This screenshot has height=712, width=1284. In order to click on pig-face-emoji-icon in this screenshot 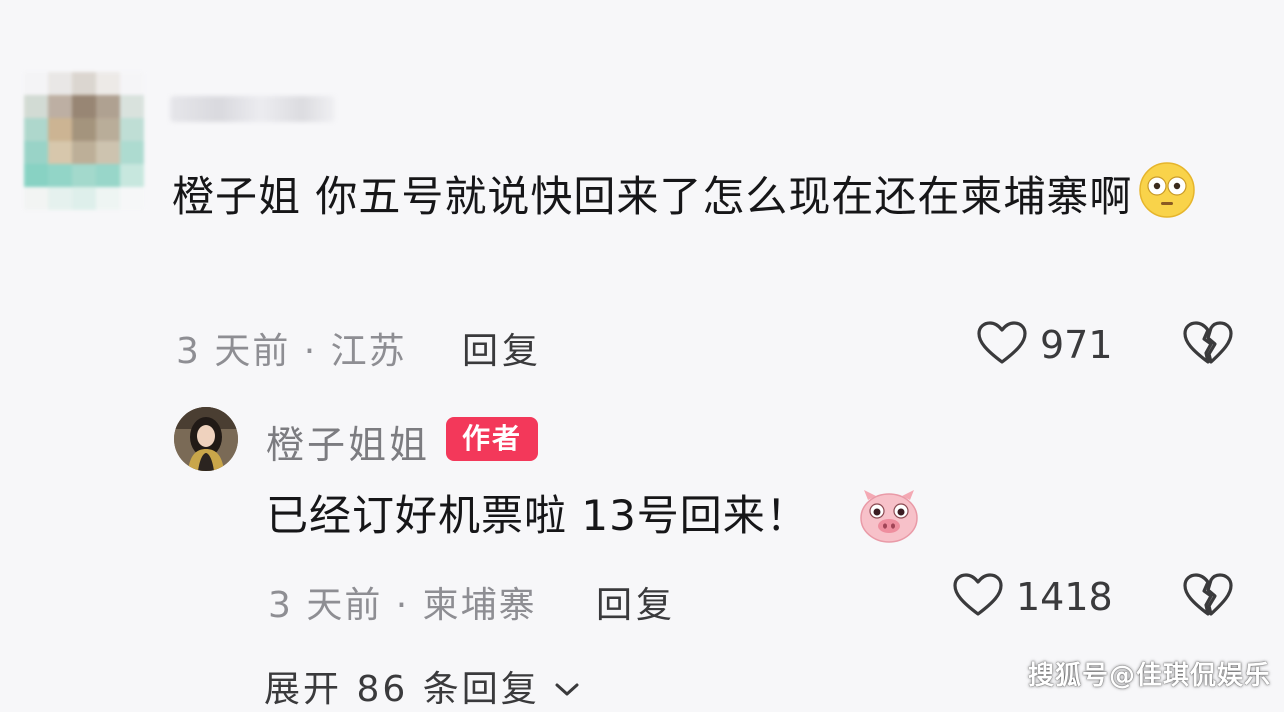, I will do `click(889, 516)`.